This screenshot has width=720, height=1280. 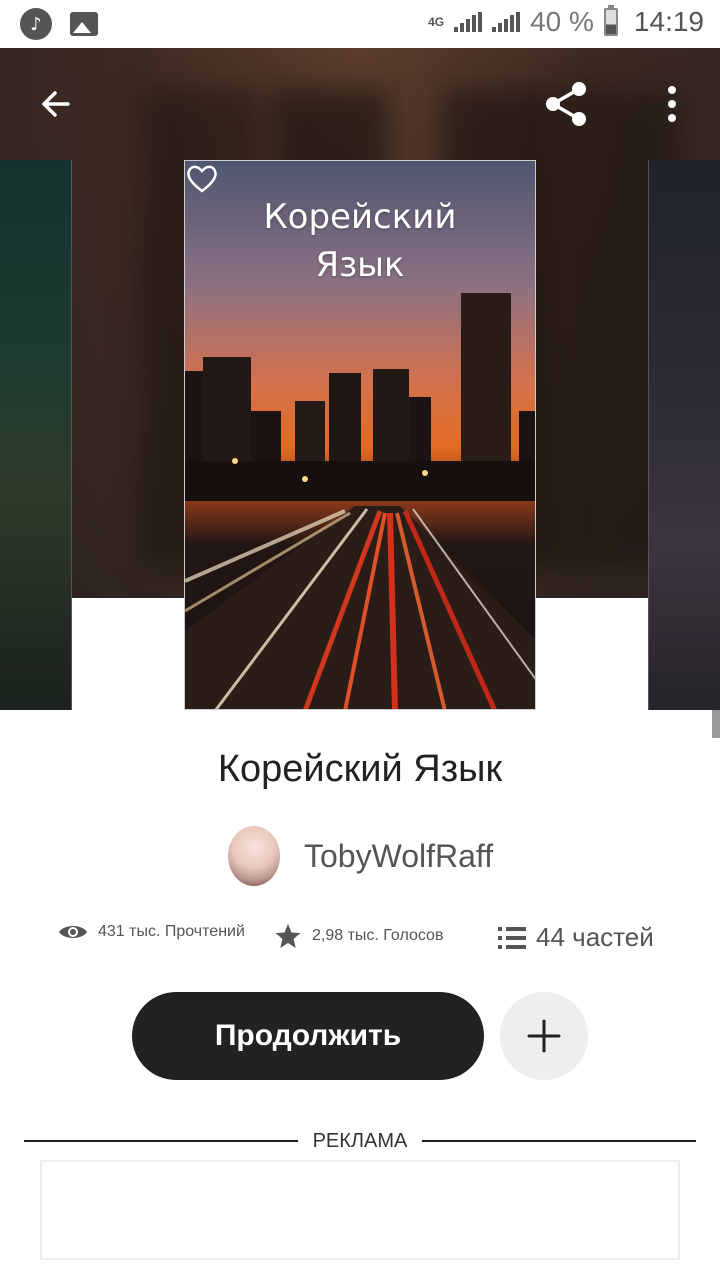 What do you see at coordinates (684, 435) in the screenshot?
I see `next-story-cover` at bounding box center [684, 435].